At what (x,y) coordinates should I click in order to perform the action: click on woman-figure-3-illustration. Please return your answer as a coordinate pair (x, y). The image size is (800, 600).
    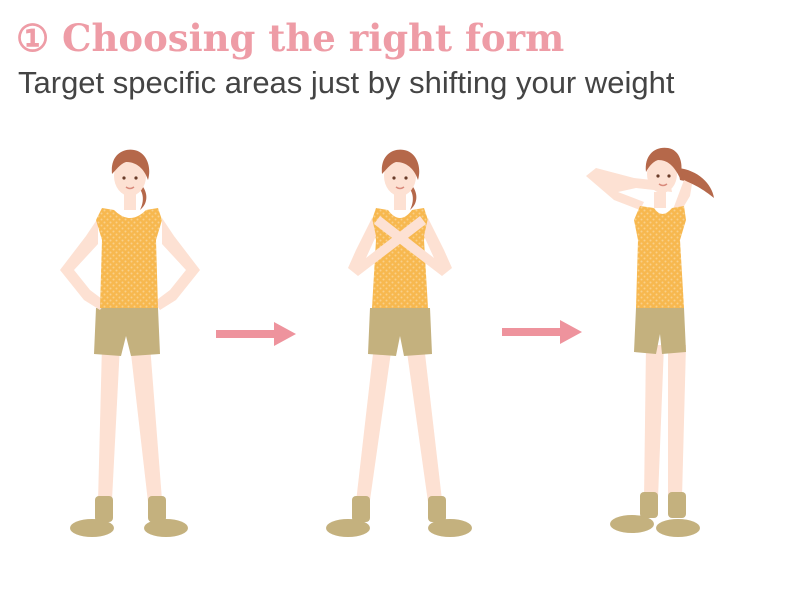
    Looking at the image, I should click on (650, 342).